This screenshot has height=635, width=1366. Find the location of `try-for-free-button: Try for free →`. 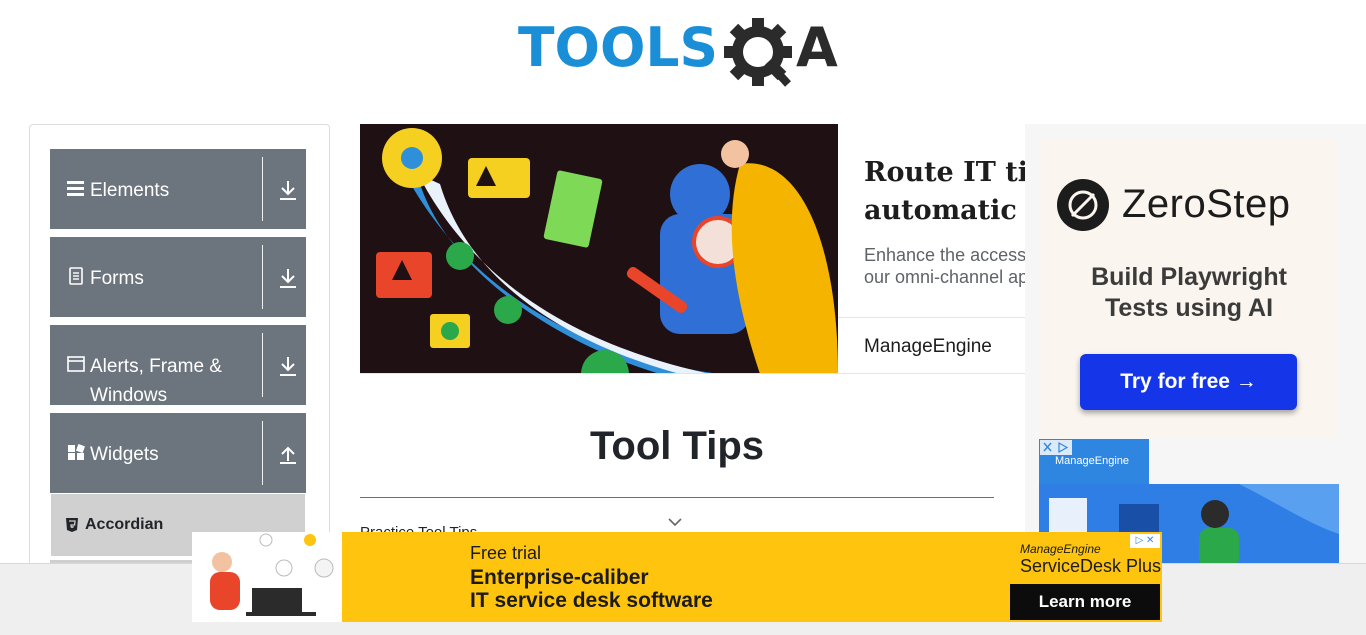

try-for-free-button: Try for free → is located at coordinates (1188, 382).